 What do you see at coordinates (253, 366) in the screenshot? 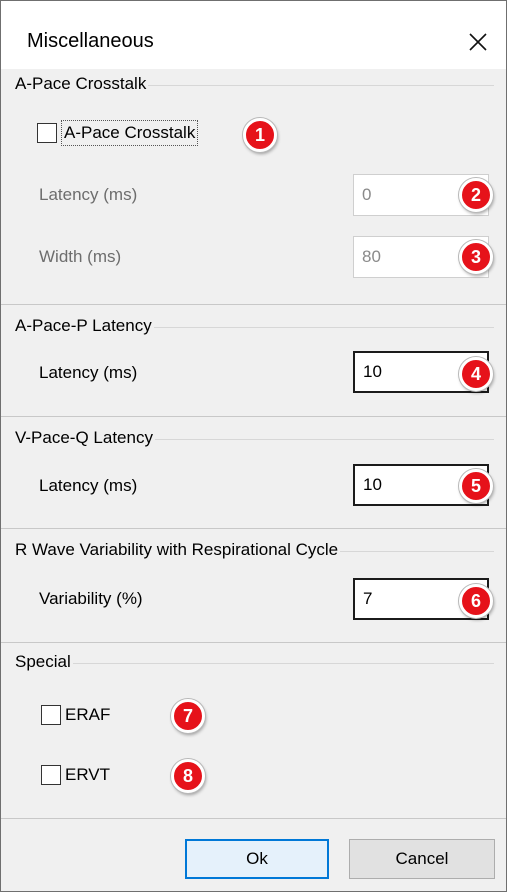
I see `a-pace-p-latency-group: A-Pace-P Latency Latency (ms) 4` at bounding box center [253, 366].